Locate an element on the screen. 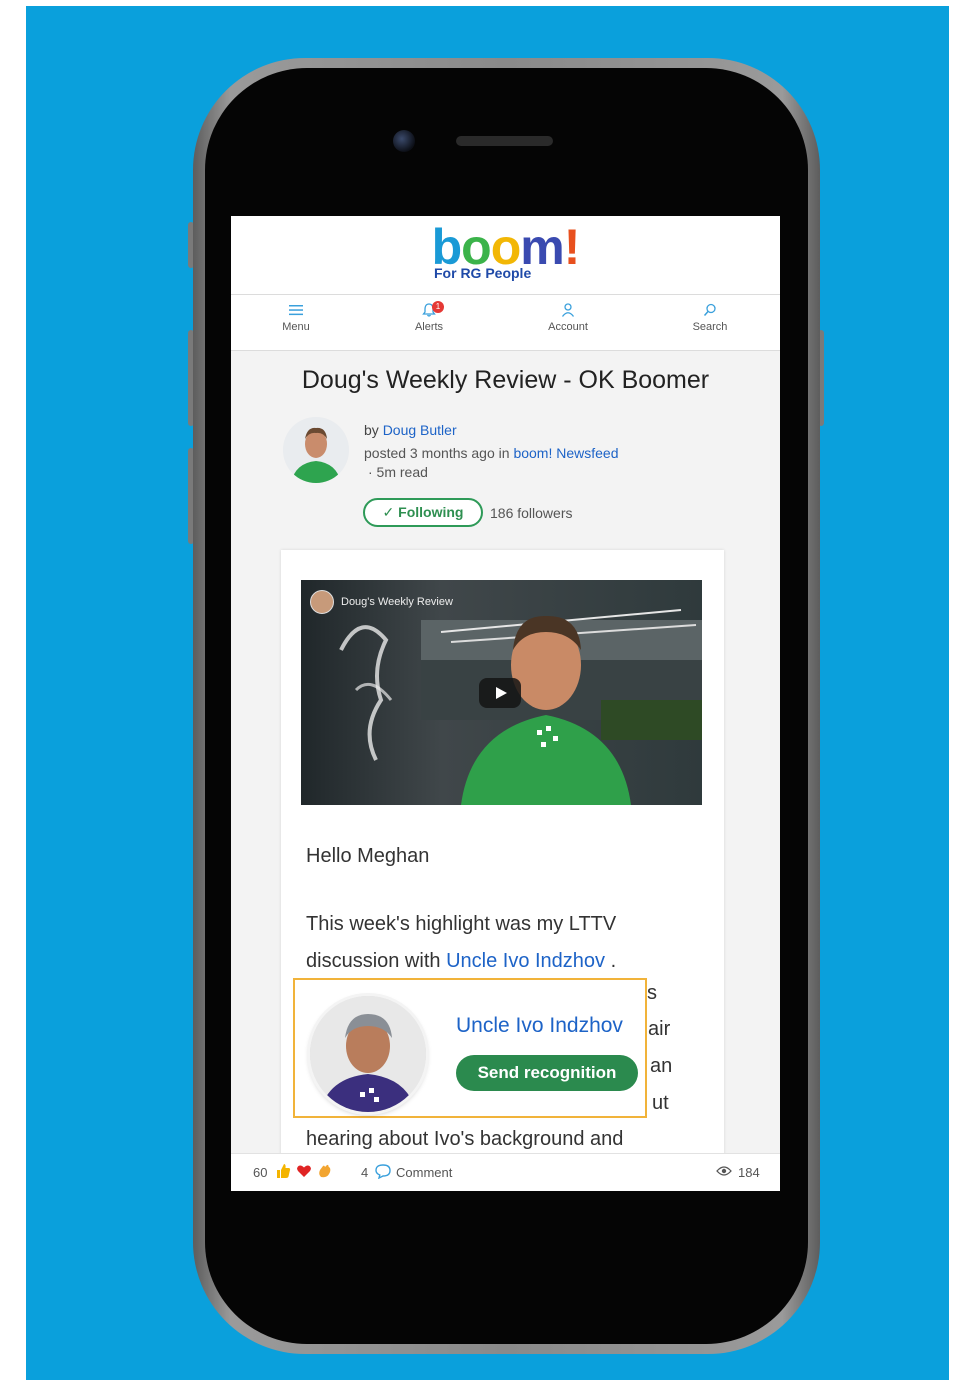  channel-link: boom! Newsfeed is located at coordinates (565, 453).